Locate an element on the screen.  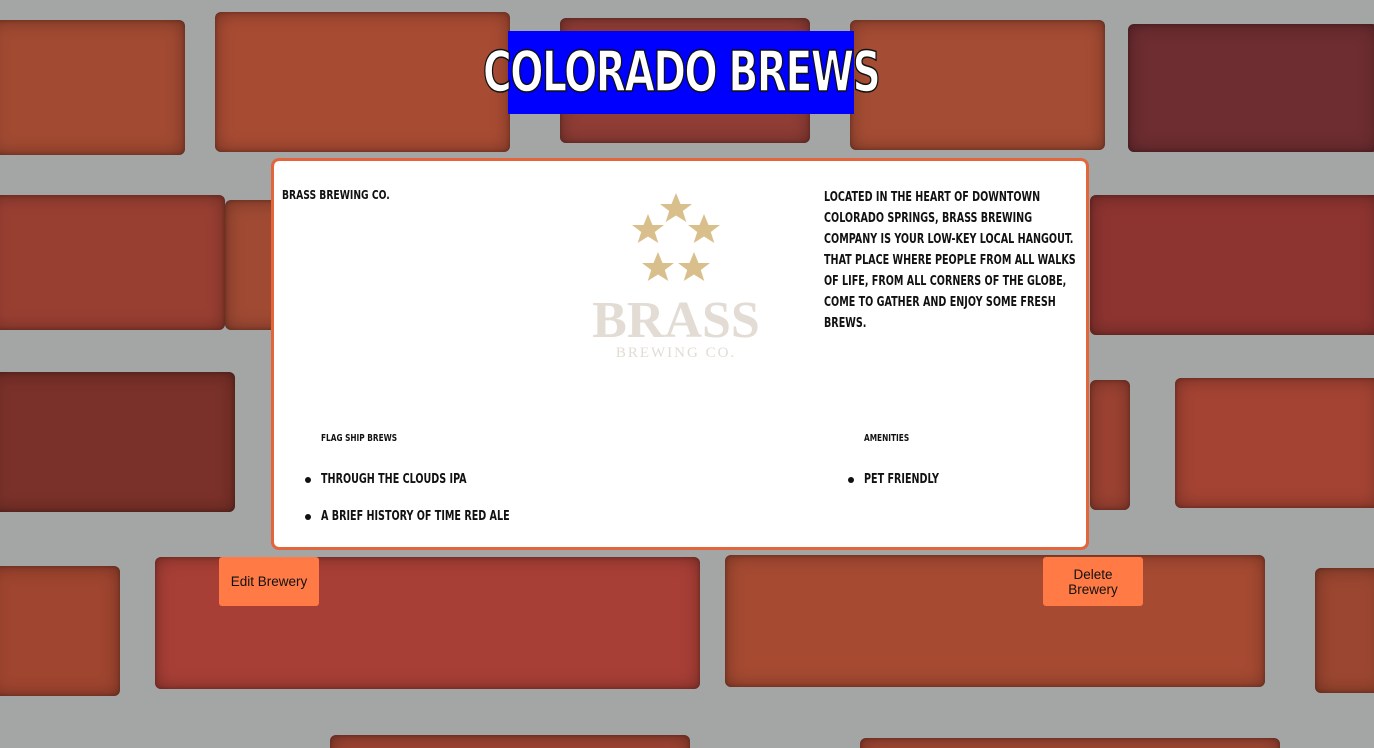
flagship-brews-heading: FLAG SHIP BREWS is located at coordinates (359, 438).